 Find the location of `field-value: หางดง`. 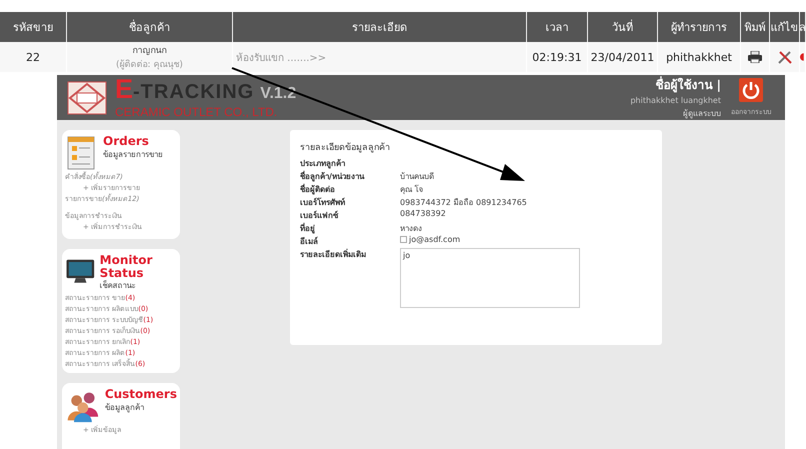

field-value: หางดง is located at coordinates (411, 229).